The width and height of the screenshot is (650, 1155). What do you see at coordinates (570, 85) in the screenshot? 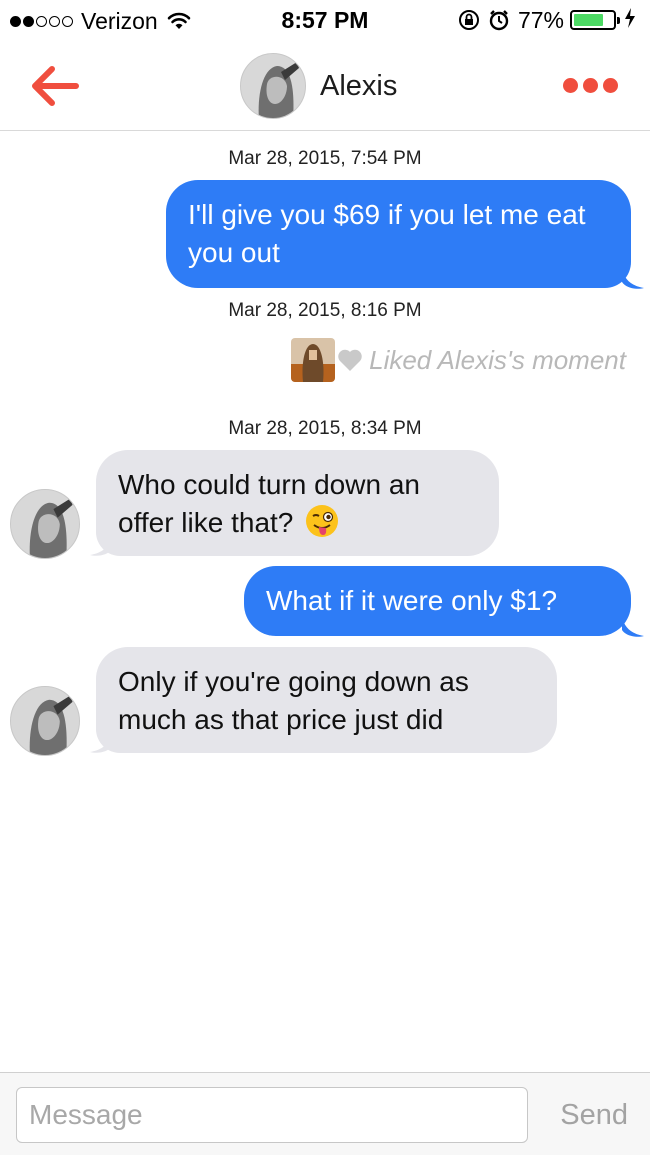
I see `more-dots-icon` at bounding box center [570, 85].